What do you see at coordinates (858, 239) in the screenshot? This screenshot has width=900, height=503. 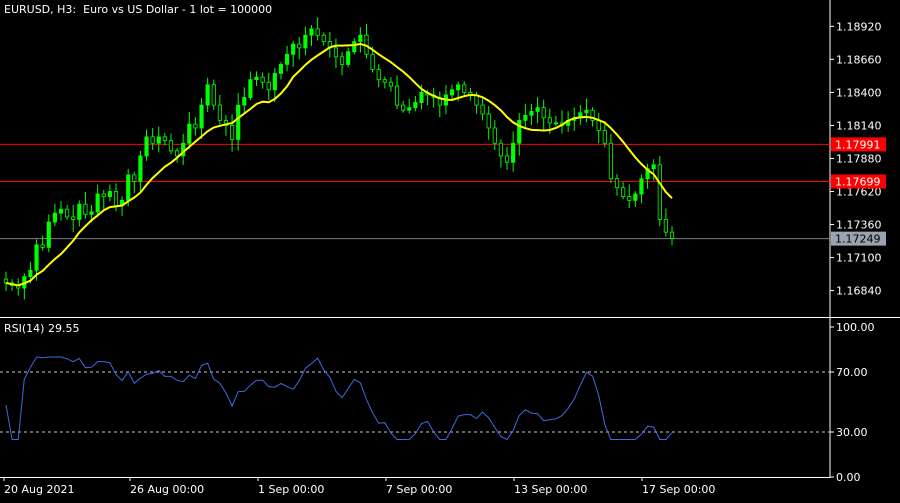 I see `bid-tag-label: 1.17249` at bounding box center [858, 239].